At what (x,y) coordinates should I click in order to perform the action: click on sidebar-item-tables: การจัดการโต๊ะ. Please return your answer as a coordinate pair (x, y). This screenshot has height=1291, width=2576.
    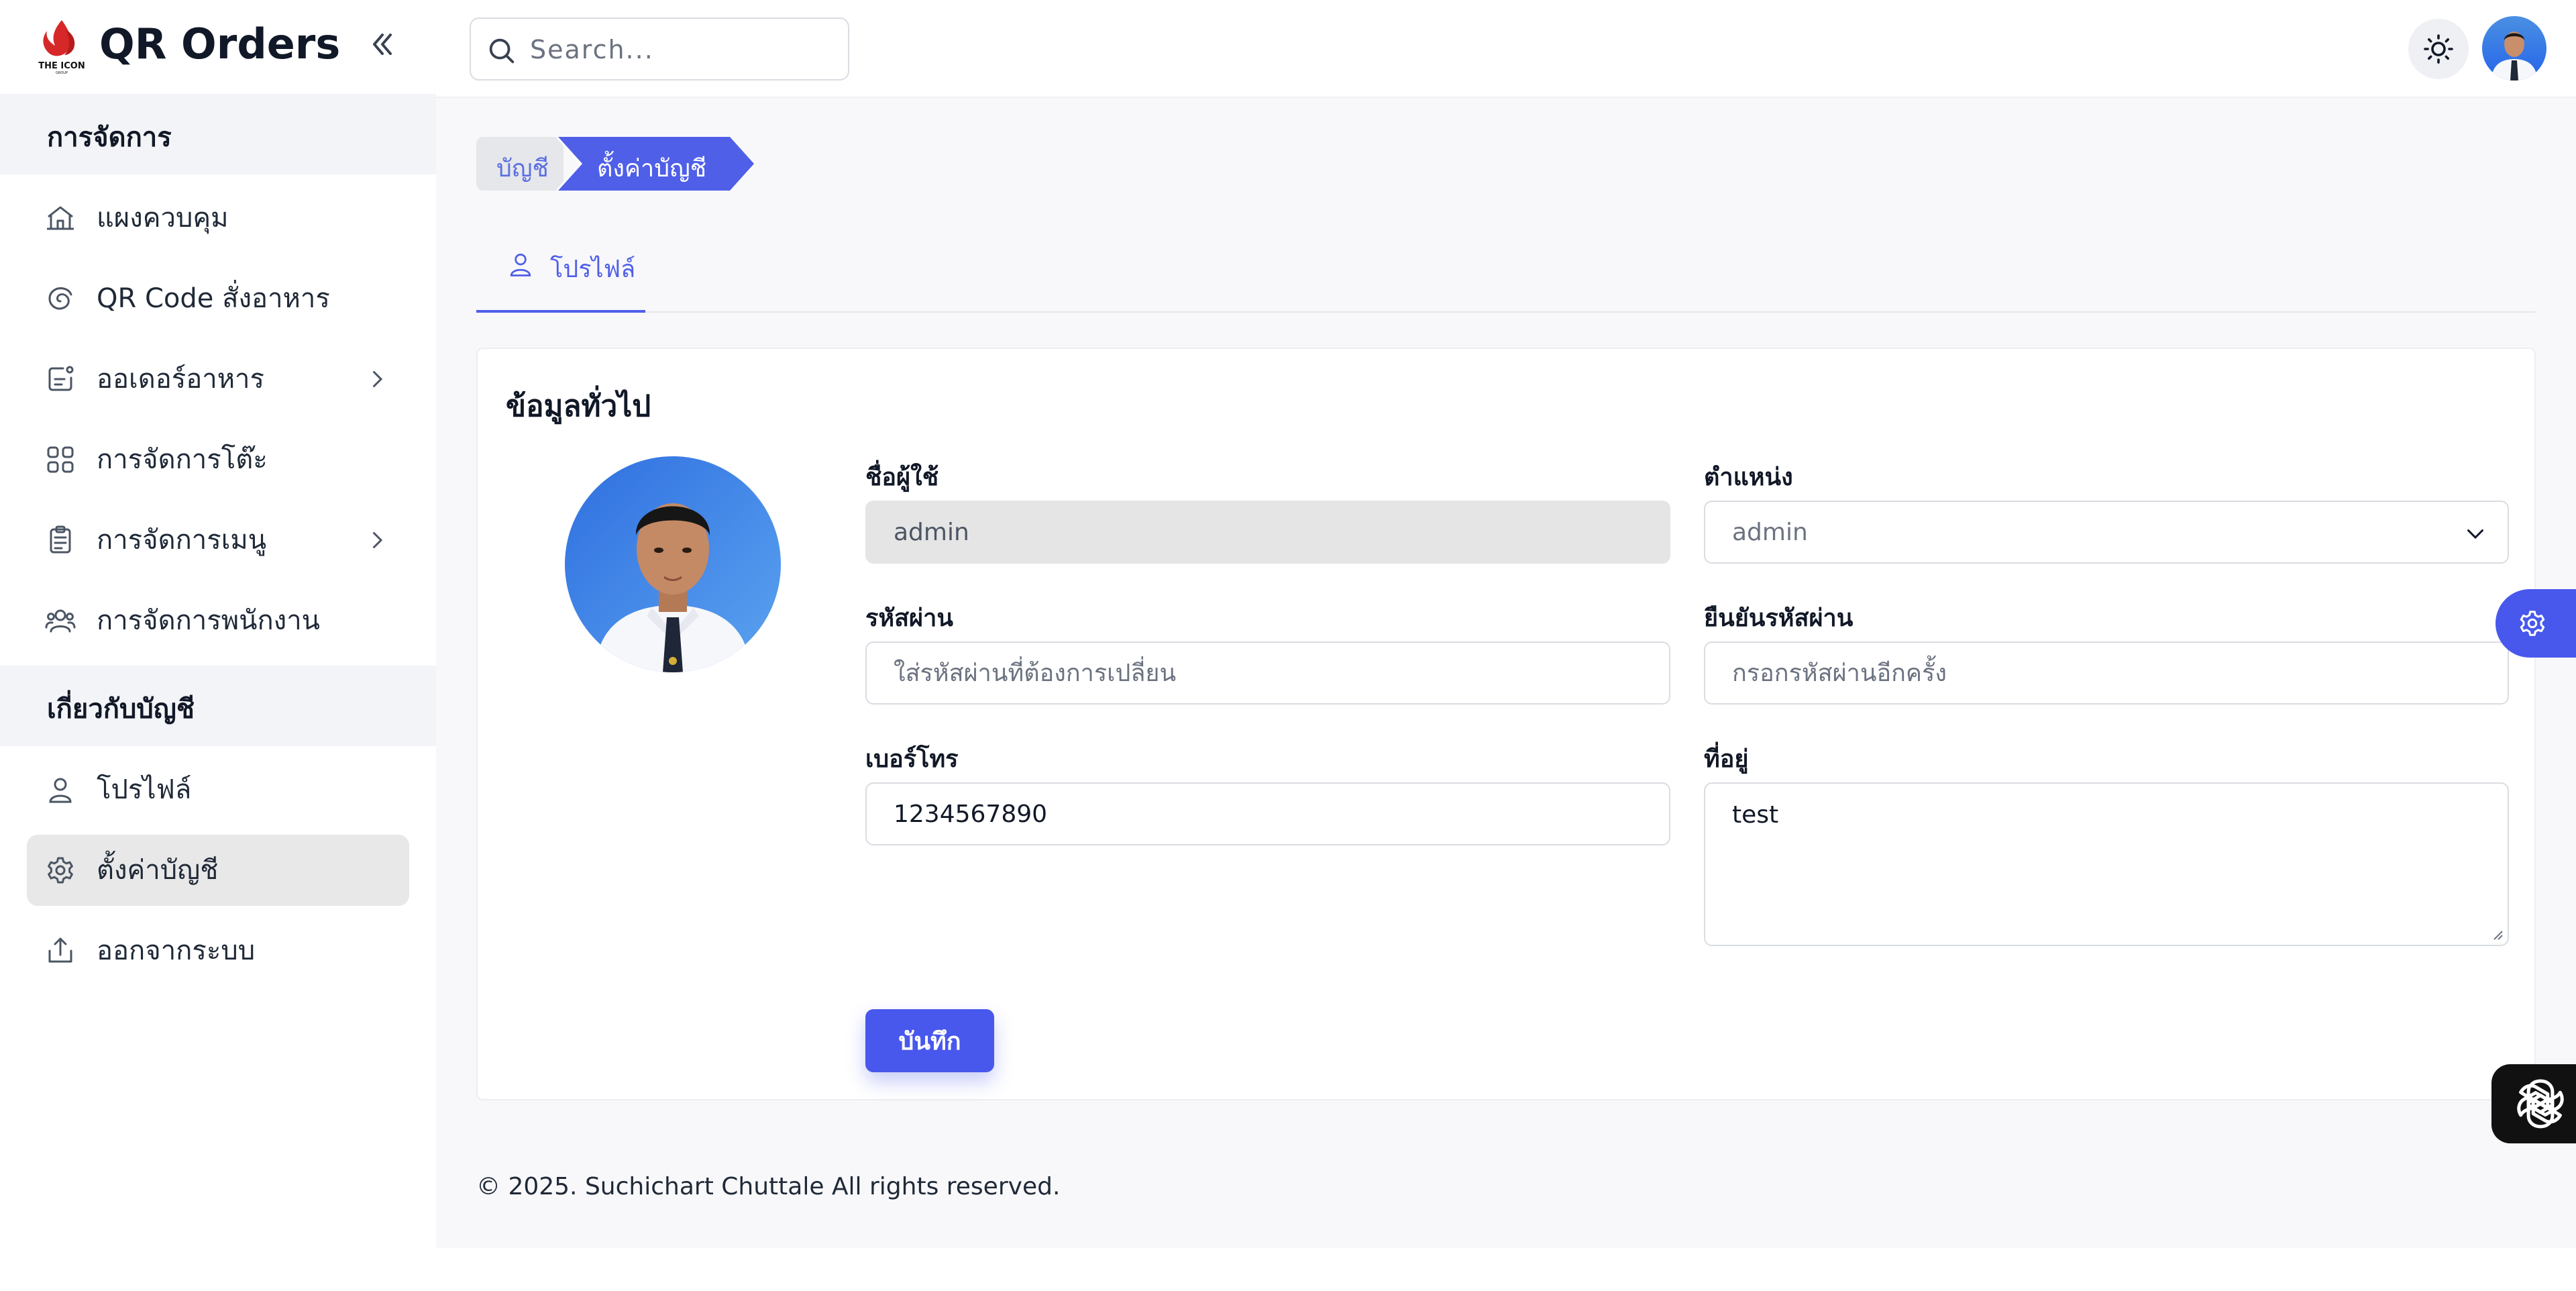
    Looking at the image, I should click on (218, 459).